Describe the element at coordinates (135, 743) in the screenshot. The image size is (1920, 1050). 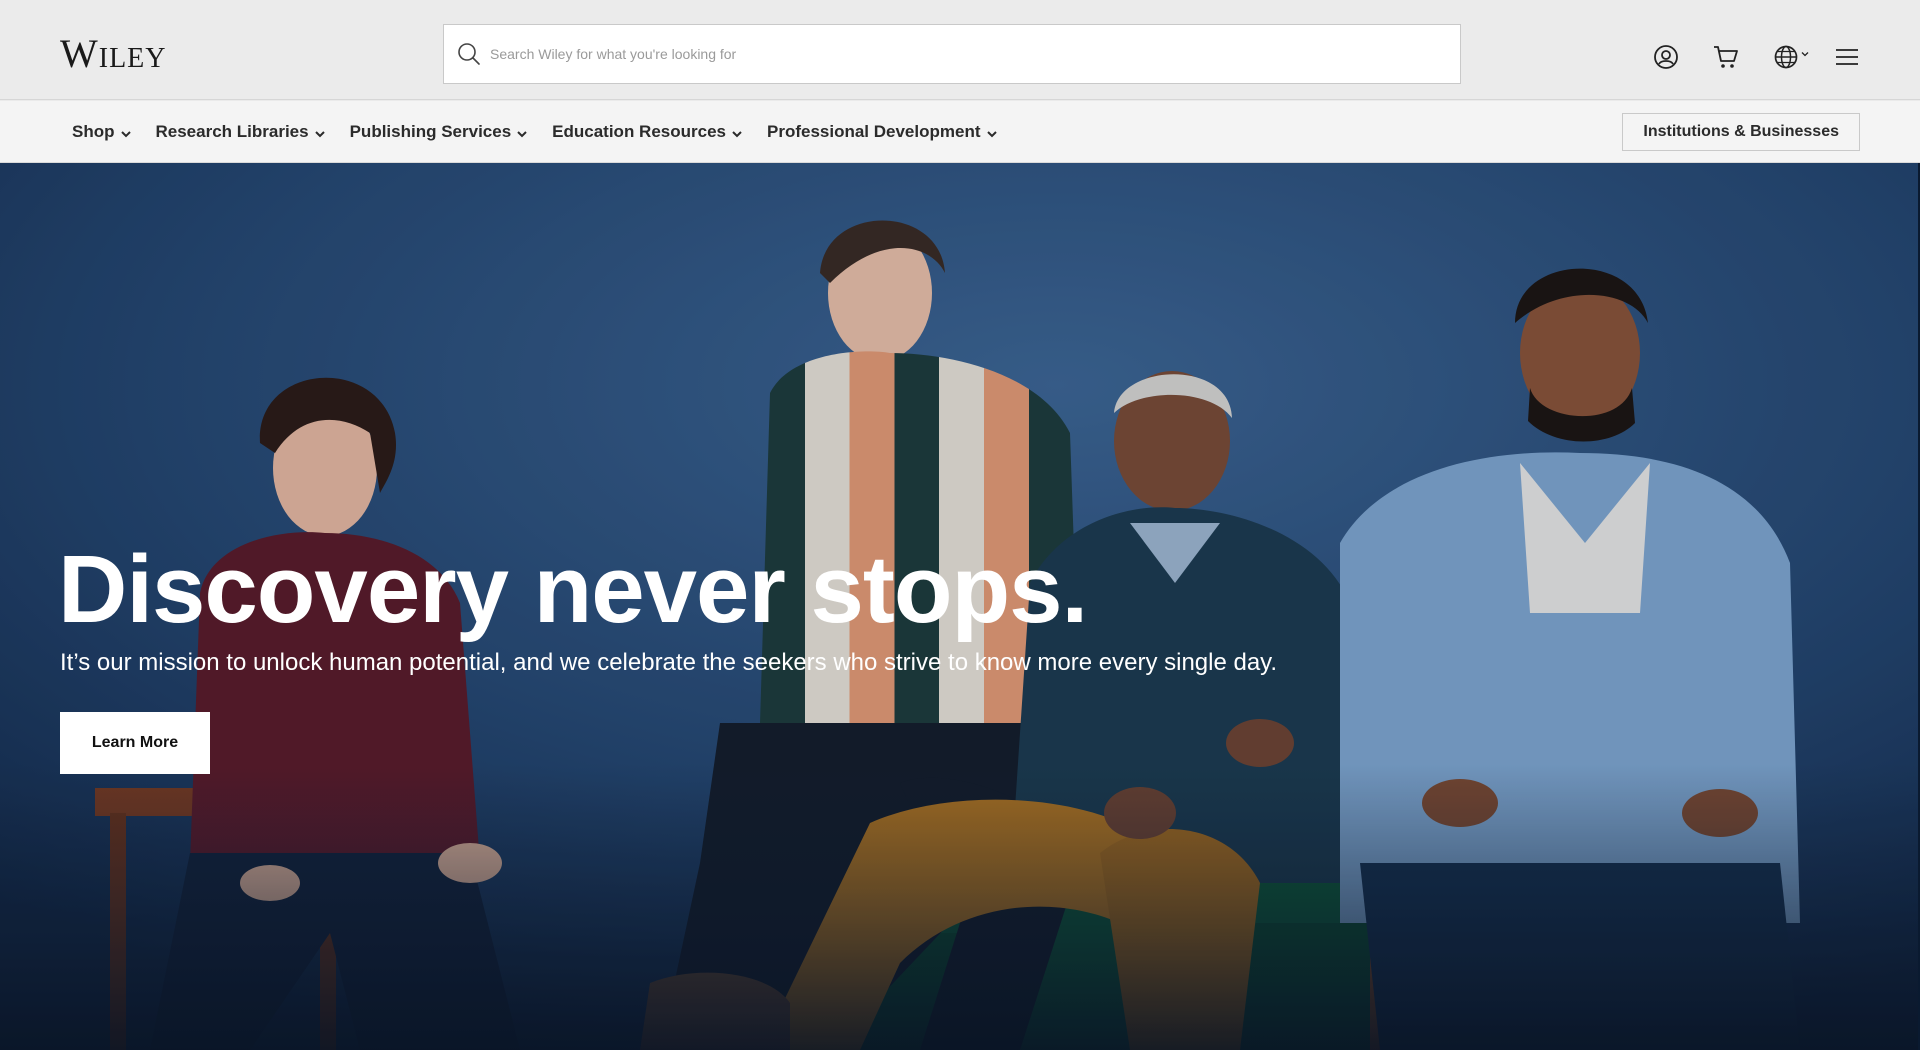
I see `learn-more-button: Learn More` at that location.